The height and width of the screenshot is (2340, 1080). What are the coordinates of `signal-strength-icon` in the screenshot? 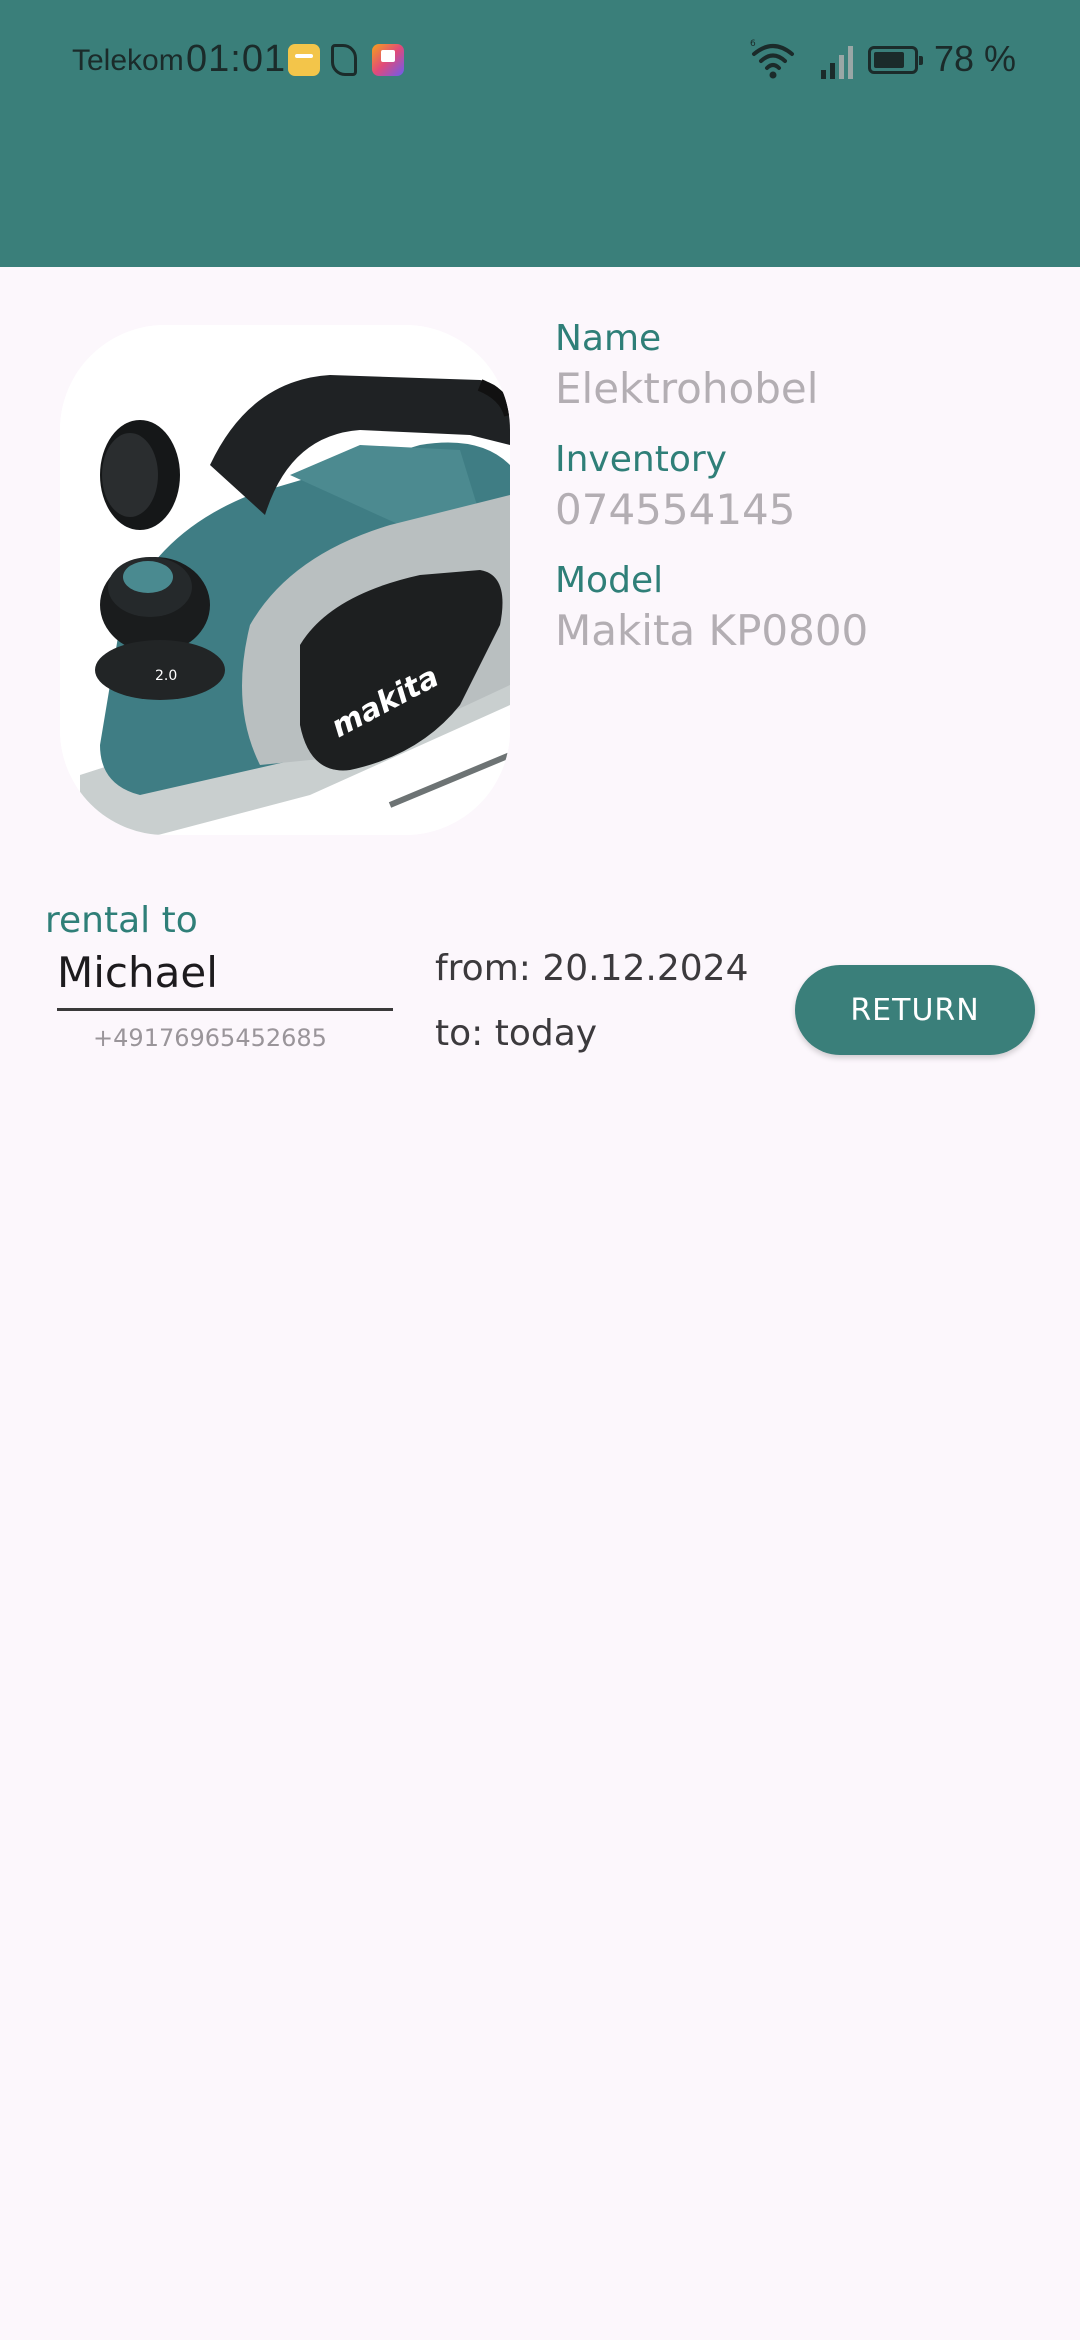 It's located at (837, 62).